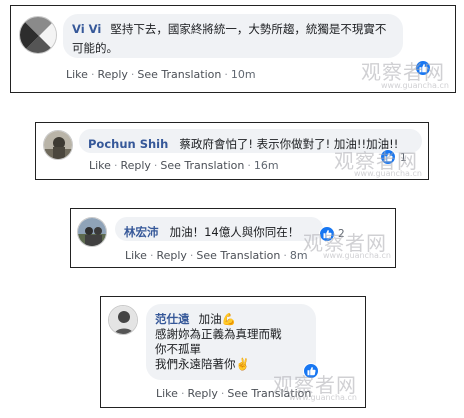 This screenshot has height=418, width=464. I want to click on comment-bubble: 林宏沛 加油！14億人與你同在！, so click(219, 229).